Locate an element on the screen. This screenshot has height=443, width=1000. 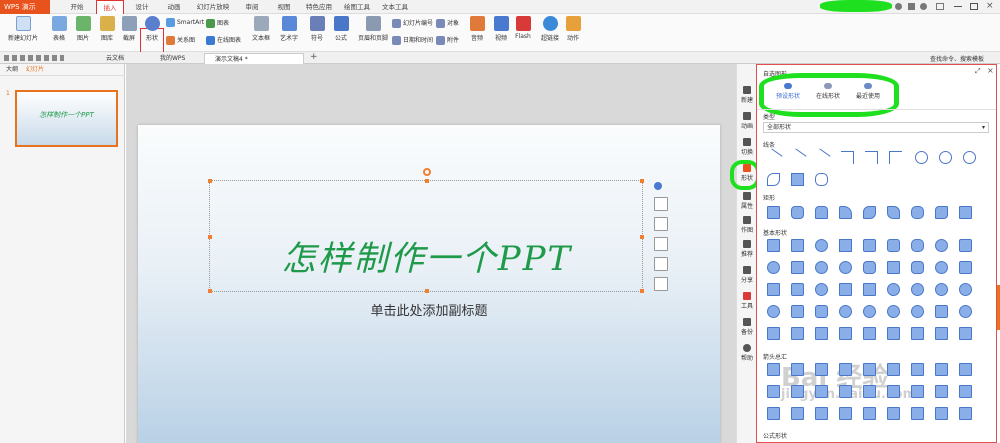
wordart-button: 艺术字 is located at coordinates (289, 29).